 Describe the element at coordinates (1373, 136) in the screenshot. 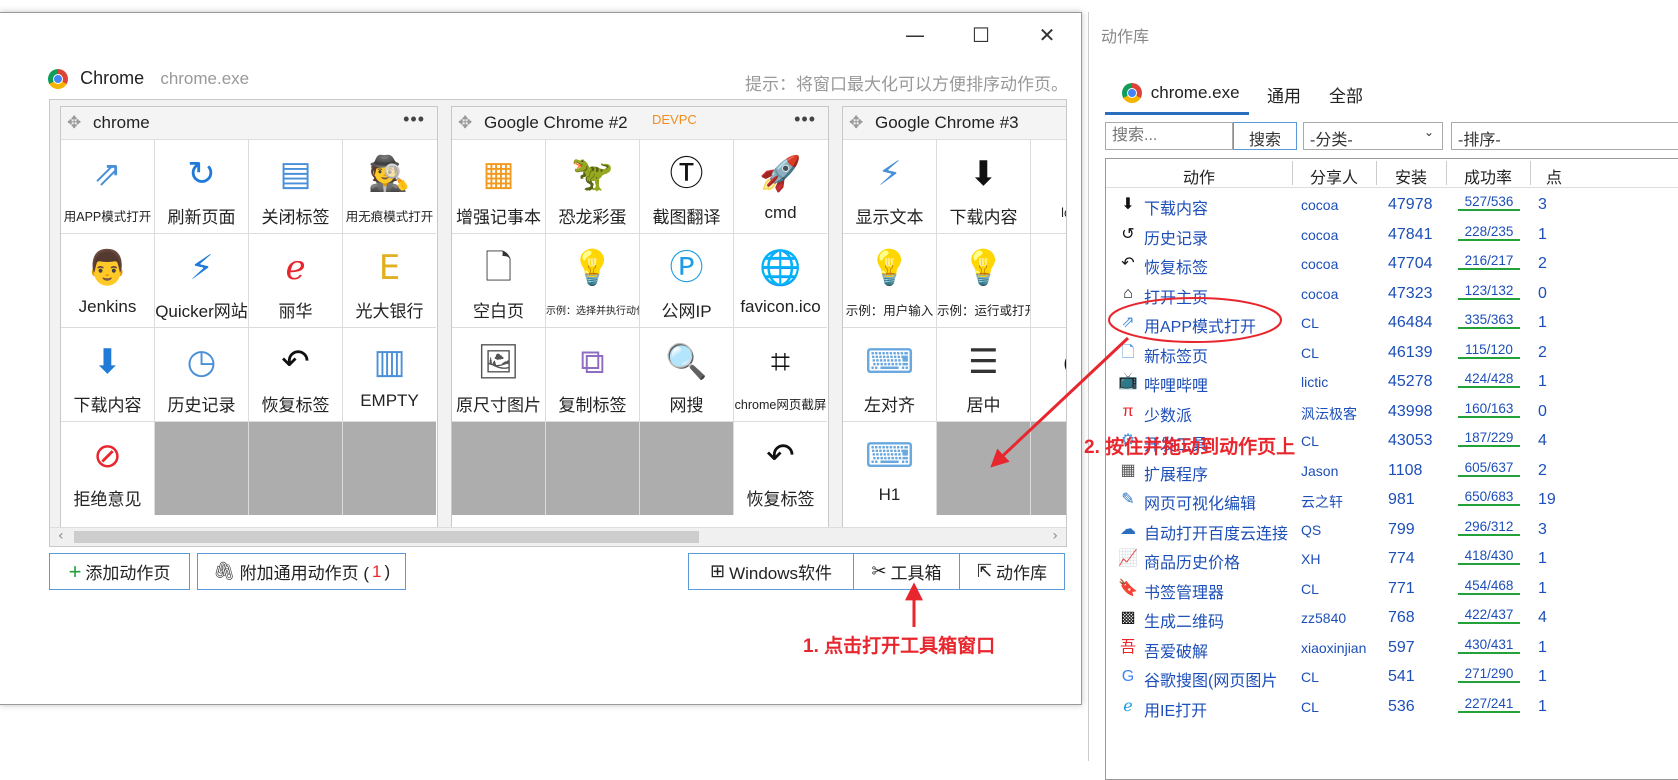

I see `category-select: -分类- ⌄` at that location.